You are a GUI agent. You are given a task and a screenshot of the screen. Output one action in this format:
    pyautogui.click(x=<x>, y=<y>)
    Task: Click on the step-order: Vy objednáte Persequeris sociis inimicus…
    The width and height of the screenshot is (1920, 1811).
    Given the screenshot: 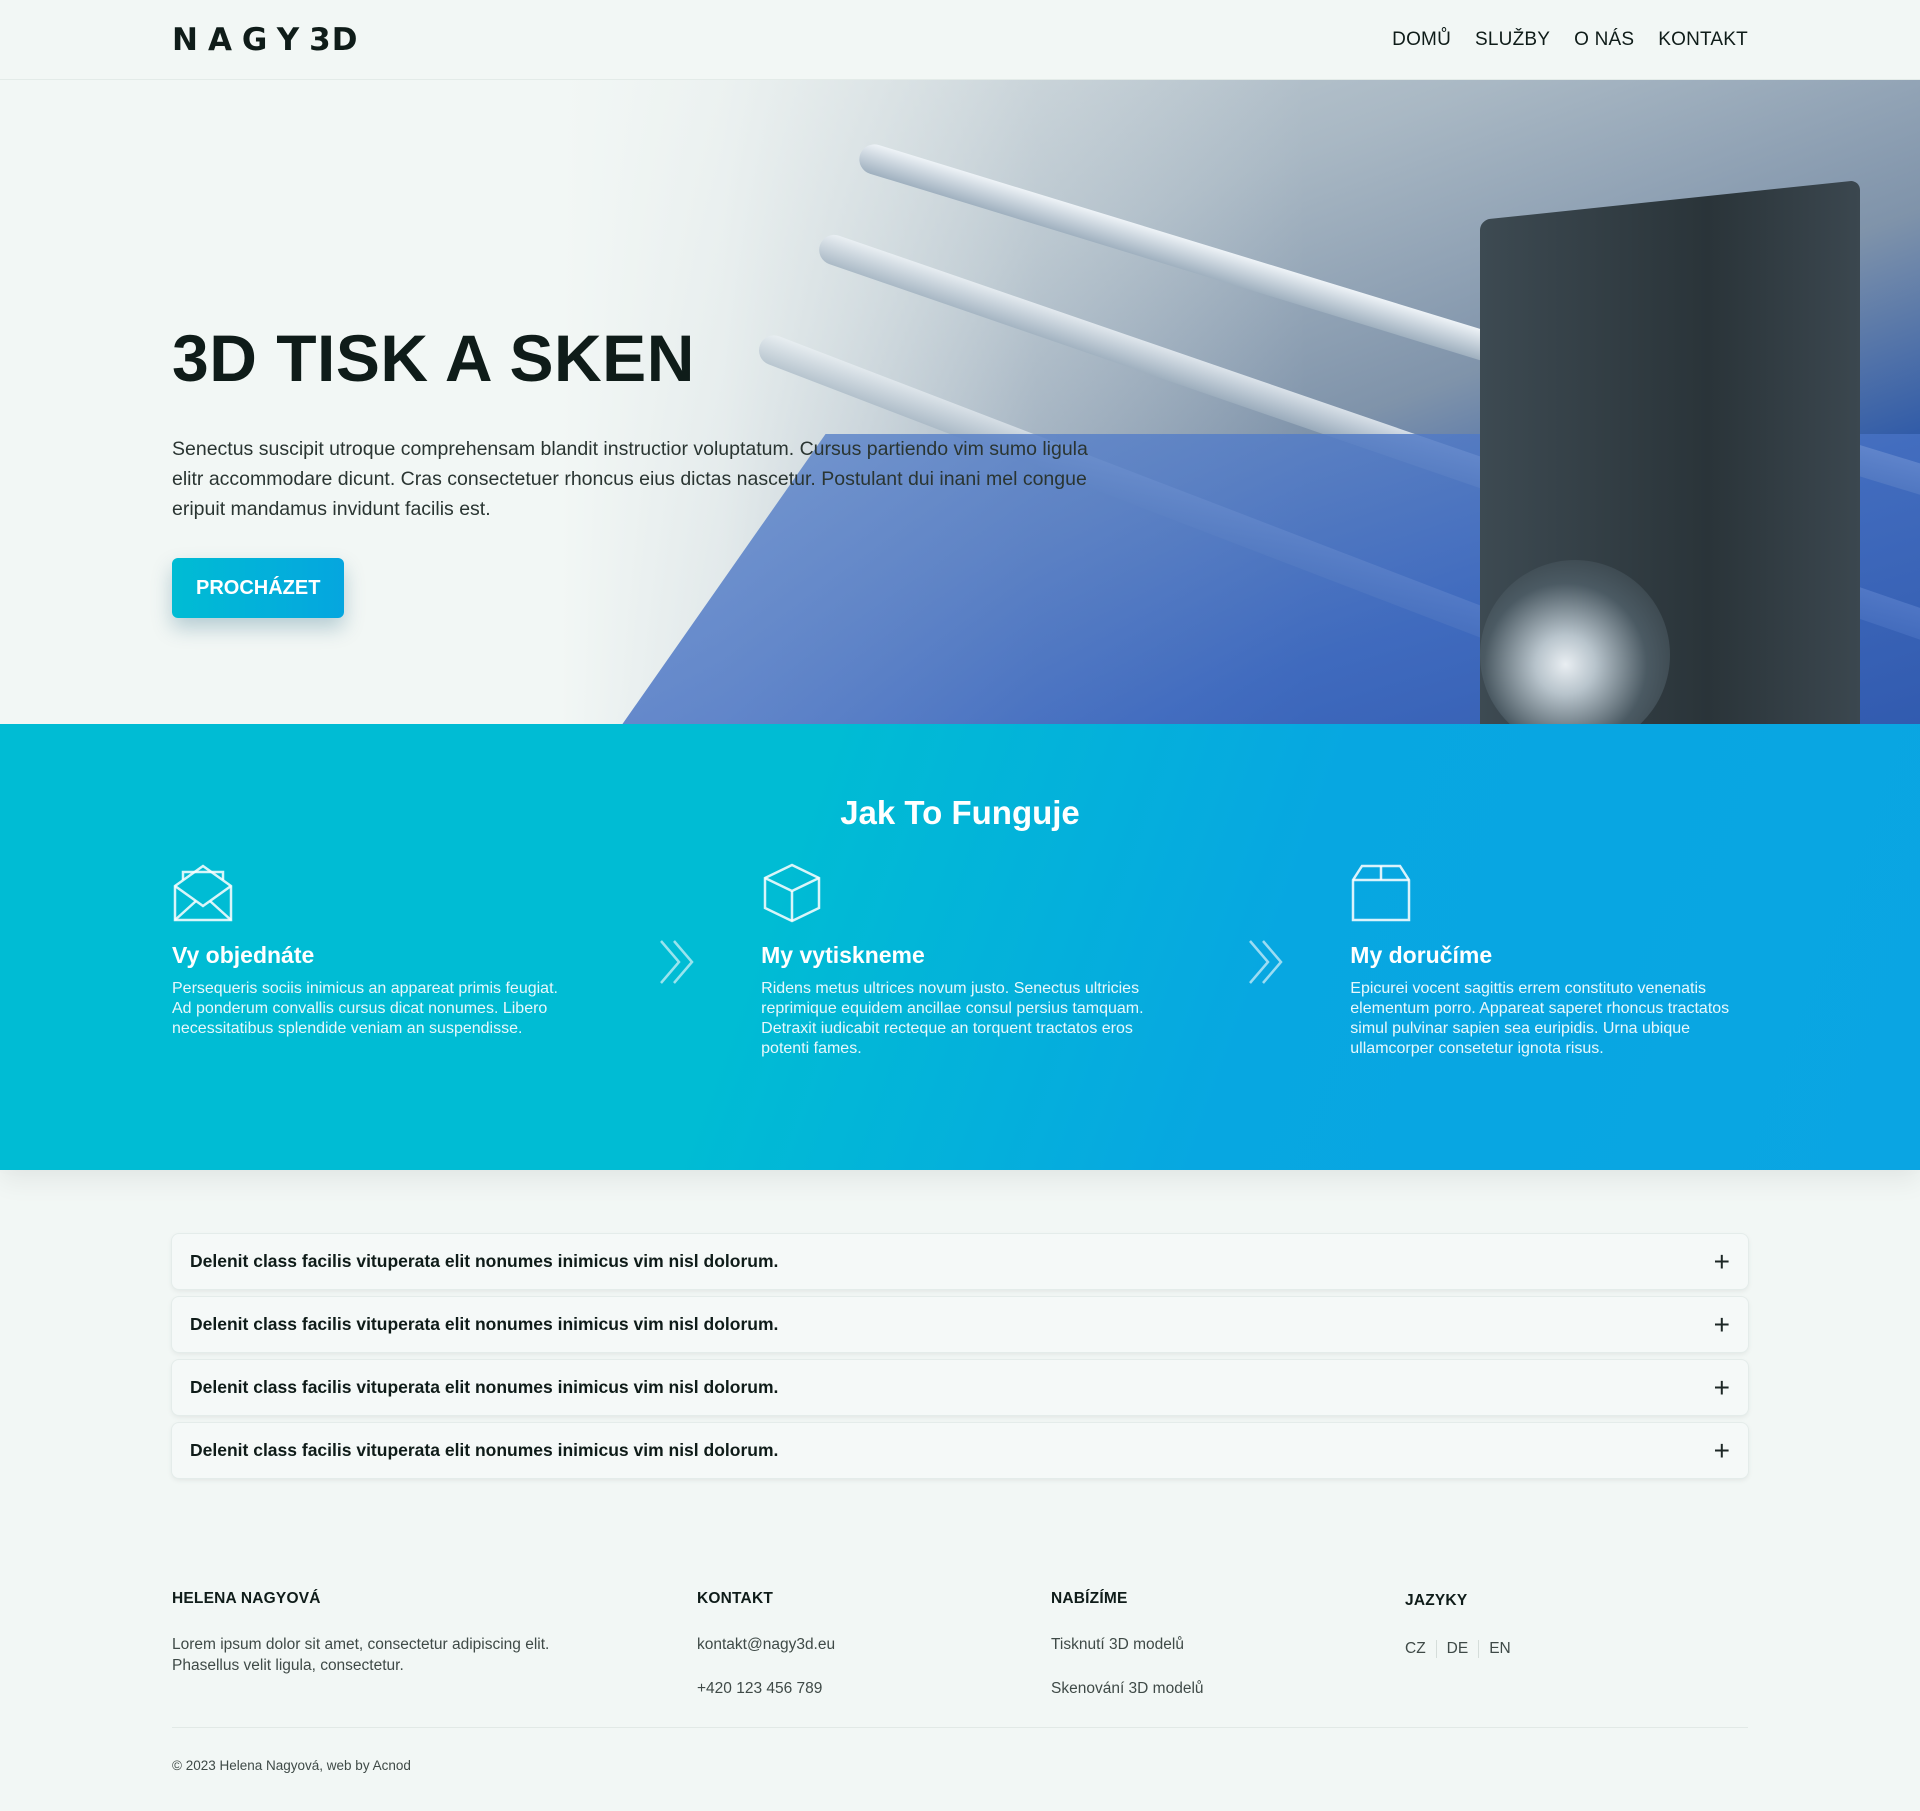 What is the action you would take?
    pyautogui.click(x=371, y=950)
    